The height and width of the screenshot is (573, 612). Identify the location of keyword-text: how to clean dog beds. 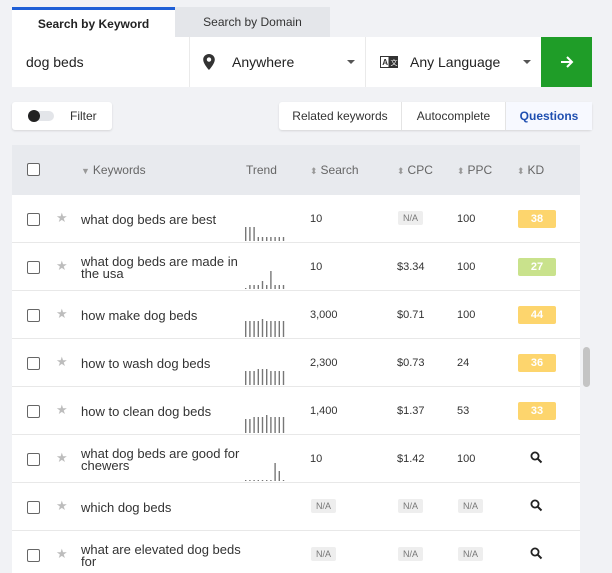
(161, 411).